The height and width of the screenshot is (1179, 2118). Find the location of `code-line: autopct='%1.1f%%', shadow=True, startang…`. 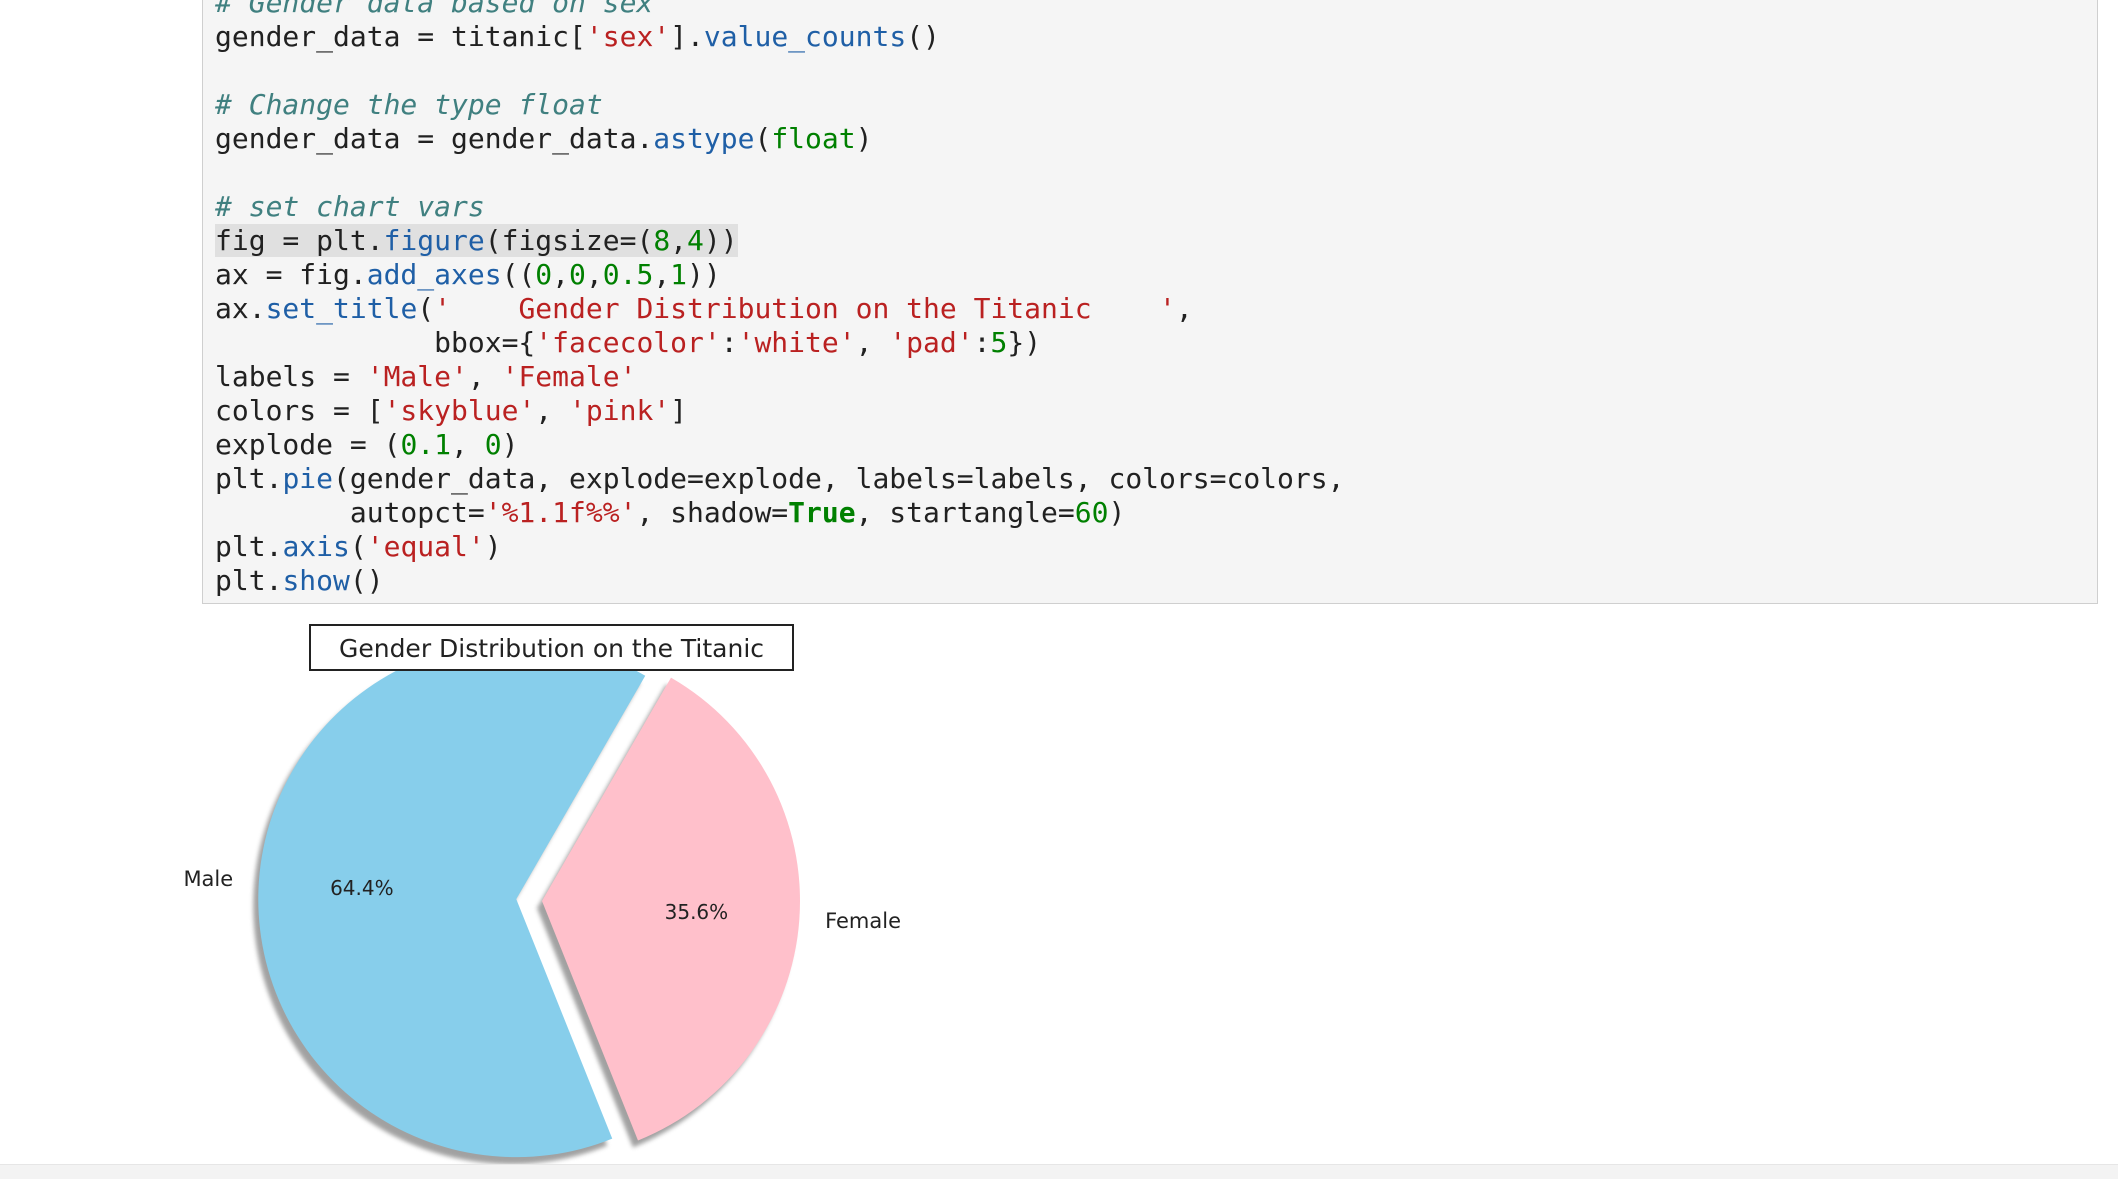

code-line: autopct='%1.1f%%', shadow=True, startang… is located at coordinates (670, 513).